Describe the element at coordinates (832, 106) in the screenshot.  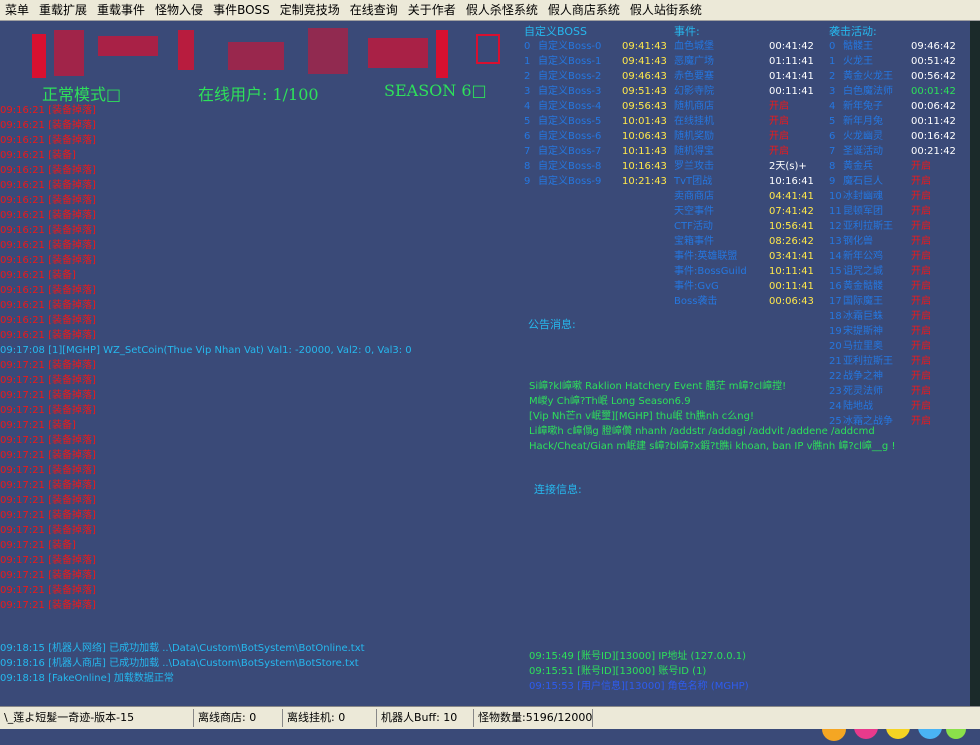
I see `invasion-index: 4` at that location.